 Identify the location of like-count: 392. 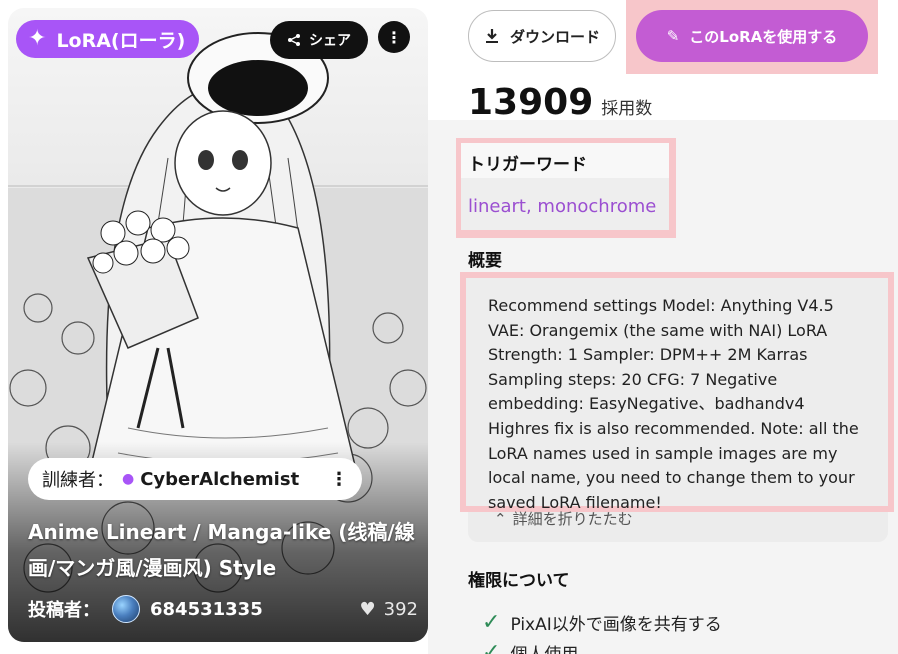
(400, 609).